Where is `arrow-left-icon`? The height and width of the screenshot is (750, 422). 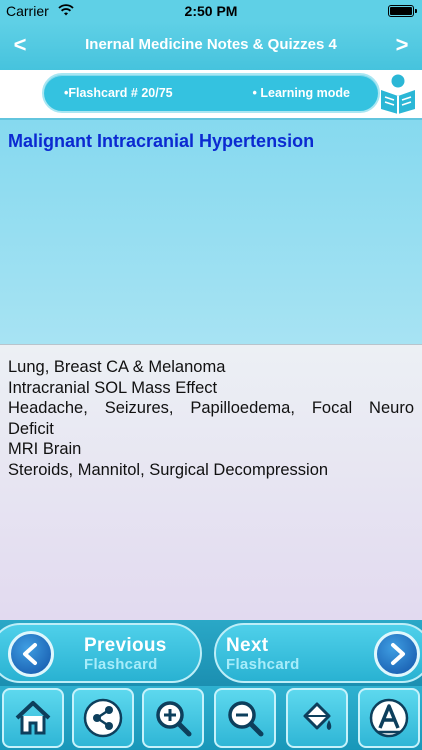
arrow-left-icon is located at coordinates (31, 654).